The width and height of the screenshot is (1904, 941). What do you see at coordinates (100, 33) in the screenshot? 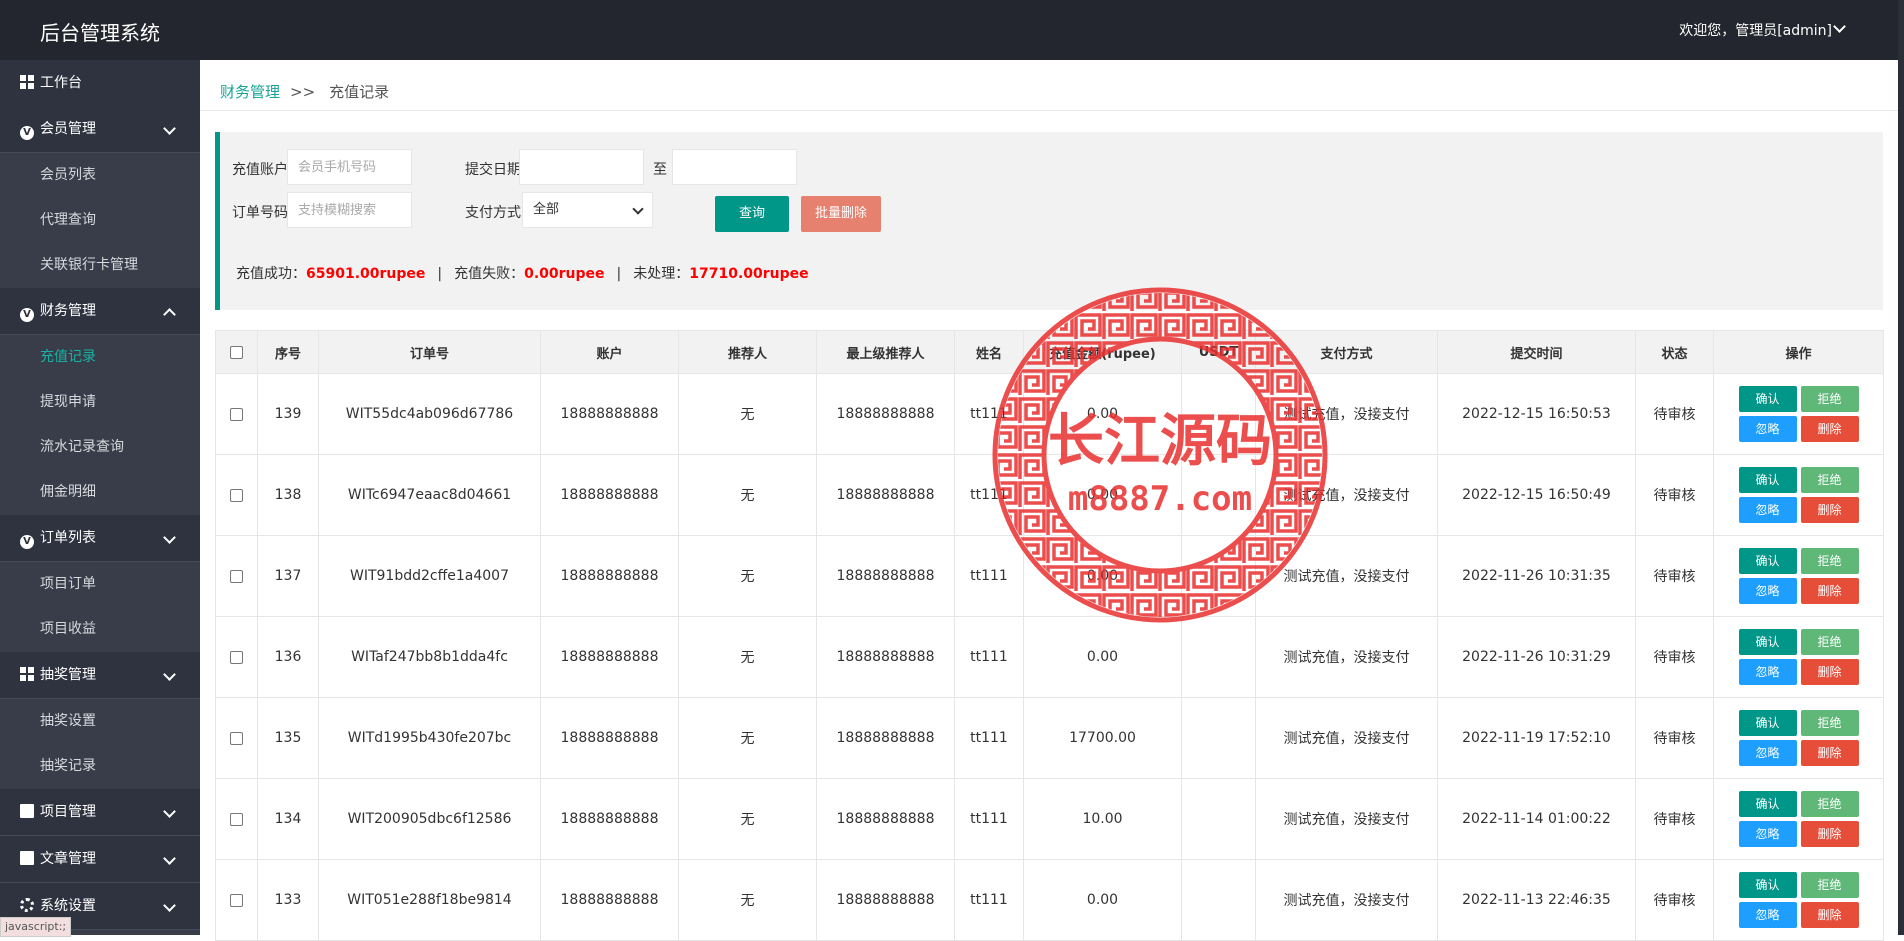
I see `app-title: 后台管理系统` at bounding box center [100, 33].